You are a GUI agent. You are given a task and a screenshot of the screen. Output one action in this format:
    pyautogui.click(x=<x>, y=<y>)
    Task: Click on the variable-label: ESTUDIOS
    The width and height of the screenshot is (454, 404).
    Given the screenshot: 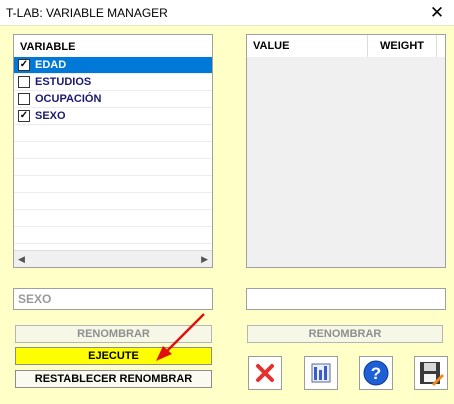 What is the action you would take?
    pyautogui.click(x=63, y=82)
    